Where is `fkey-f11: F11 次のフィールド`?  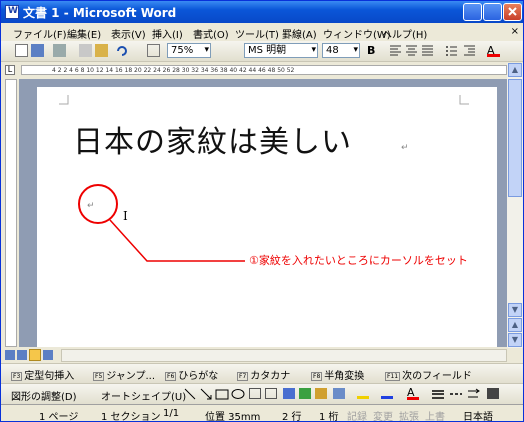 fkey-f11: F11 次のフィールド is located at coordinates (428, 374).